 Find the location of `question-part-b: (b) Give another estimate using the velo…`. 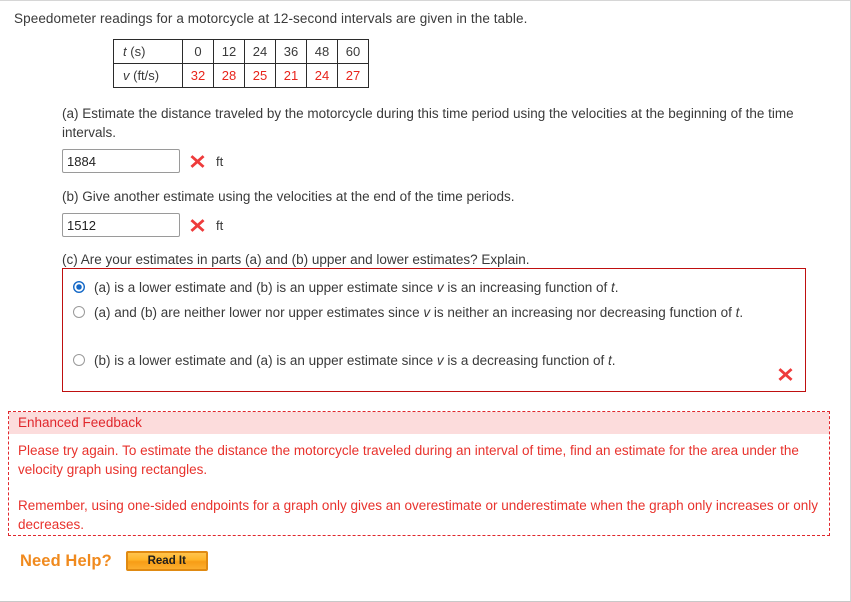

question-part-b: (b) Give another estimate using the velo… is located at coordinates (447, 212).